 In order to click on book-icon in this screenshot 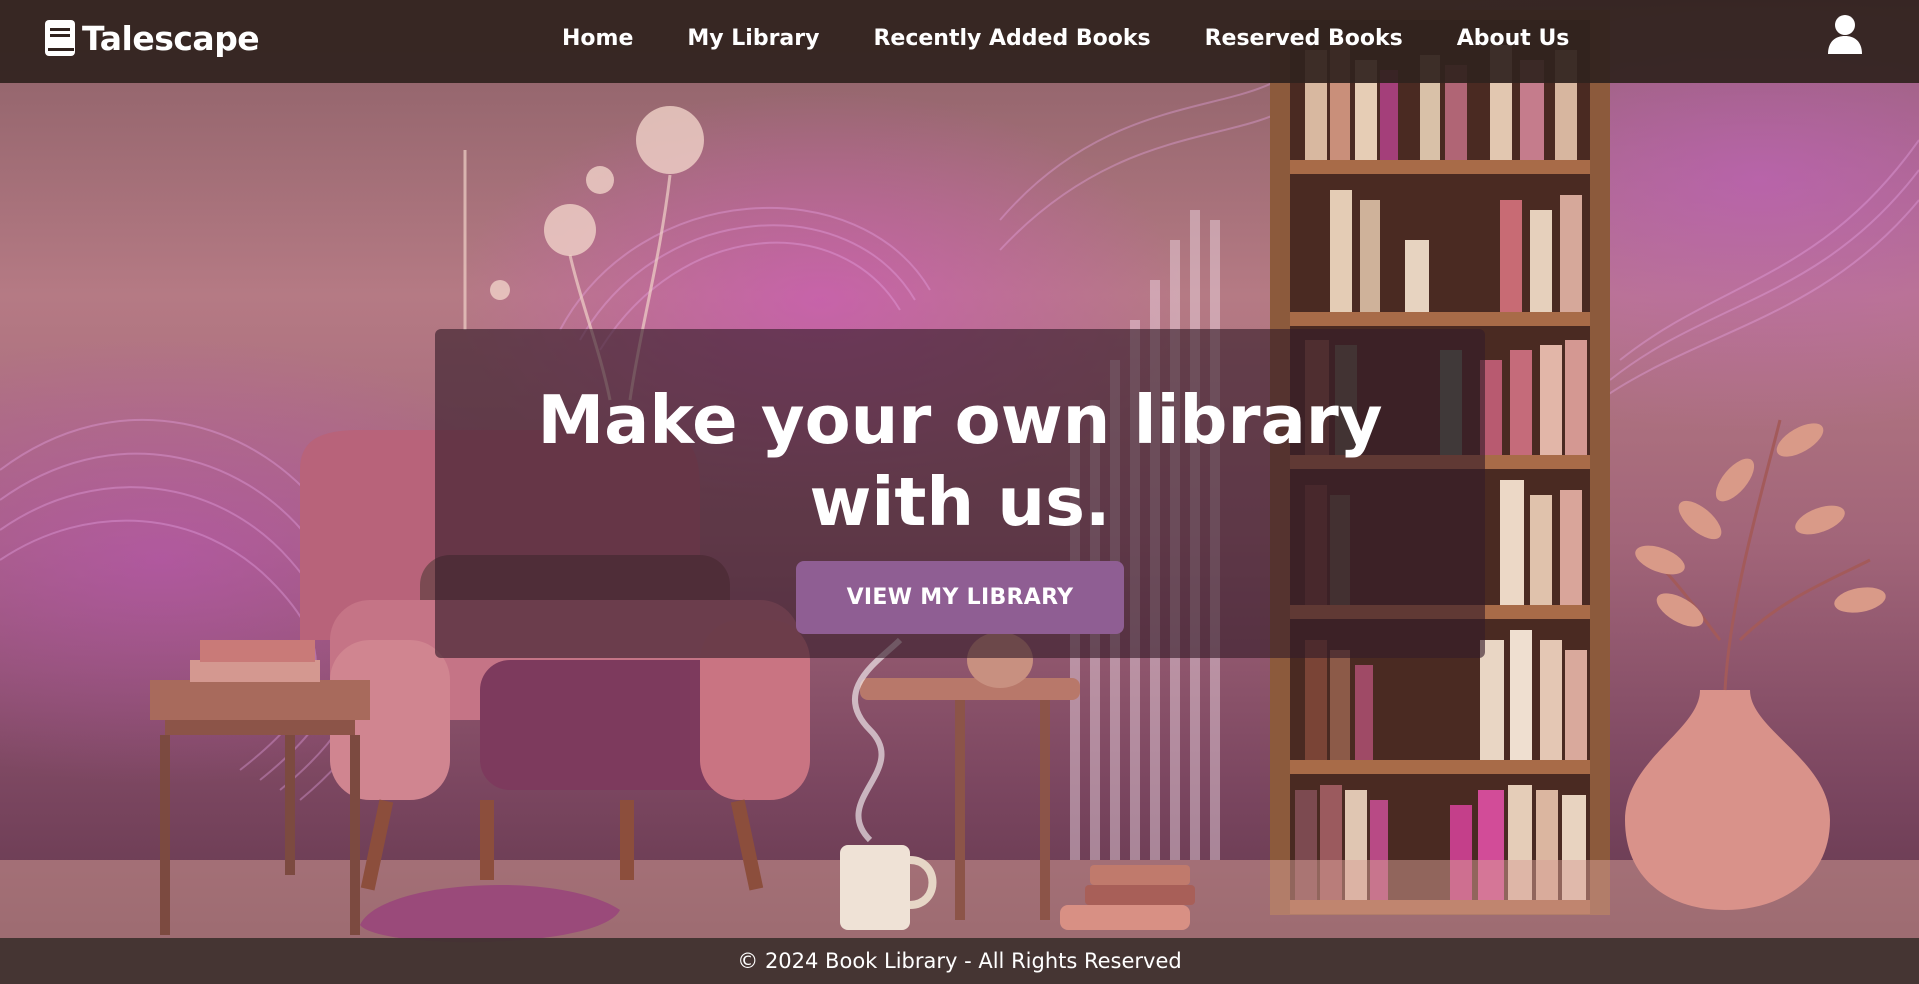, I will do `click(60, 38)`.